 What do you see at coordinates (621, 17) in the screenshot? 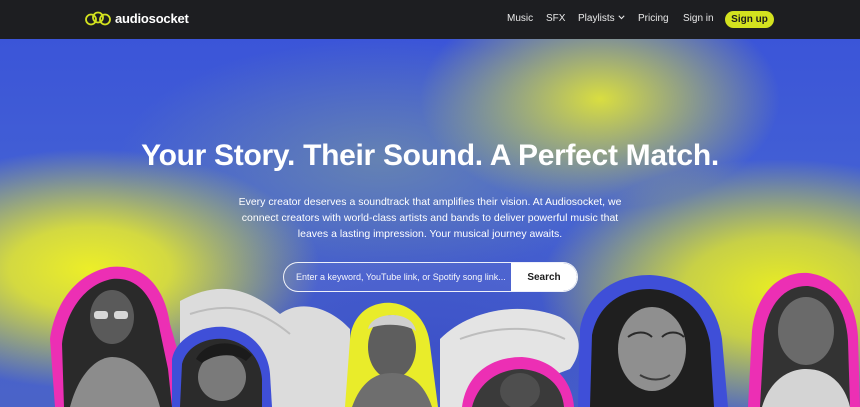
I see `chevron-down-icon` at bounding box center [621, 17].